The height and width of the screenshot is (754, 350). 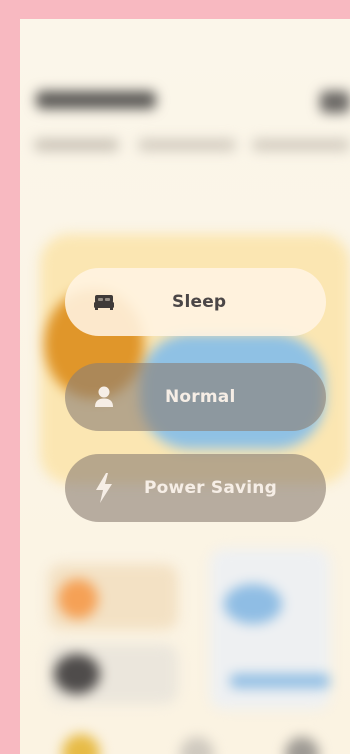 I want to click on normal-mode-button: Normal, so click(x=195, y=397).